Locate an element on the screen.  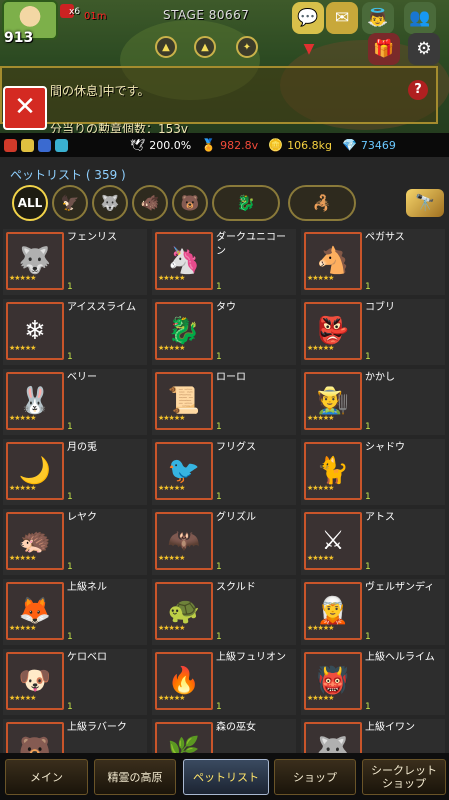
pet-name: グリズル is located at coordinates (236, 517).